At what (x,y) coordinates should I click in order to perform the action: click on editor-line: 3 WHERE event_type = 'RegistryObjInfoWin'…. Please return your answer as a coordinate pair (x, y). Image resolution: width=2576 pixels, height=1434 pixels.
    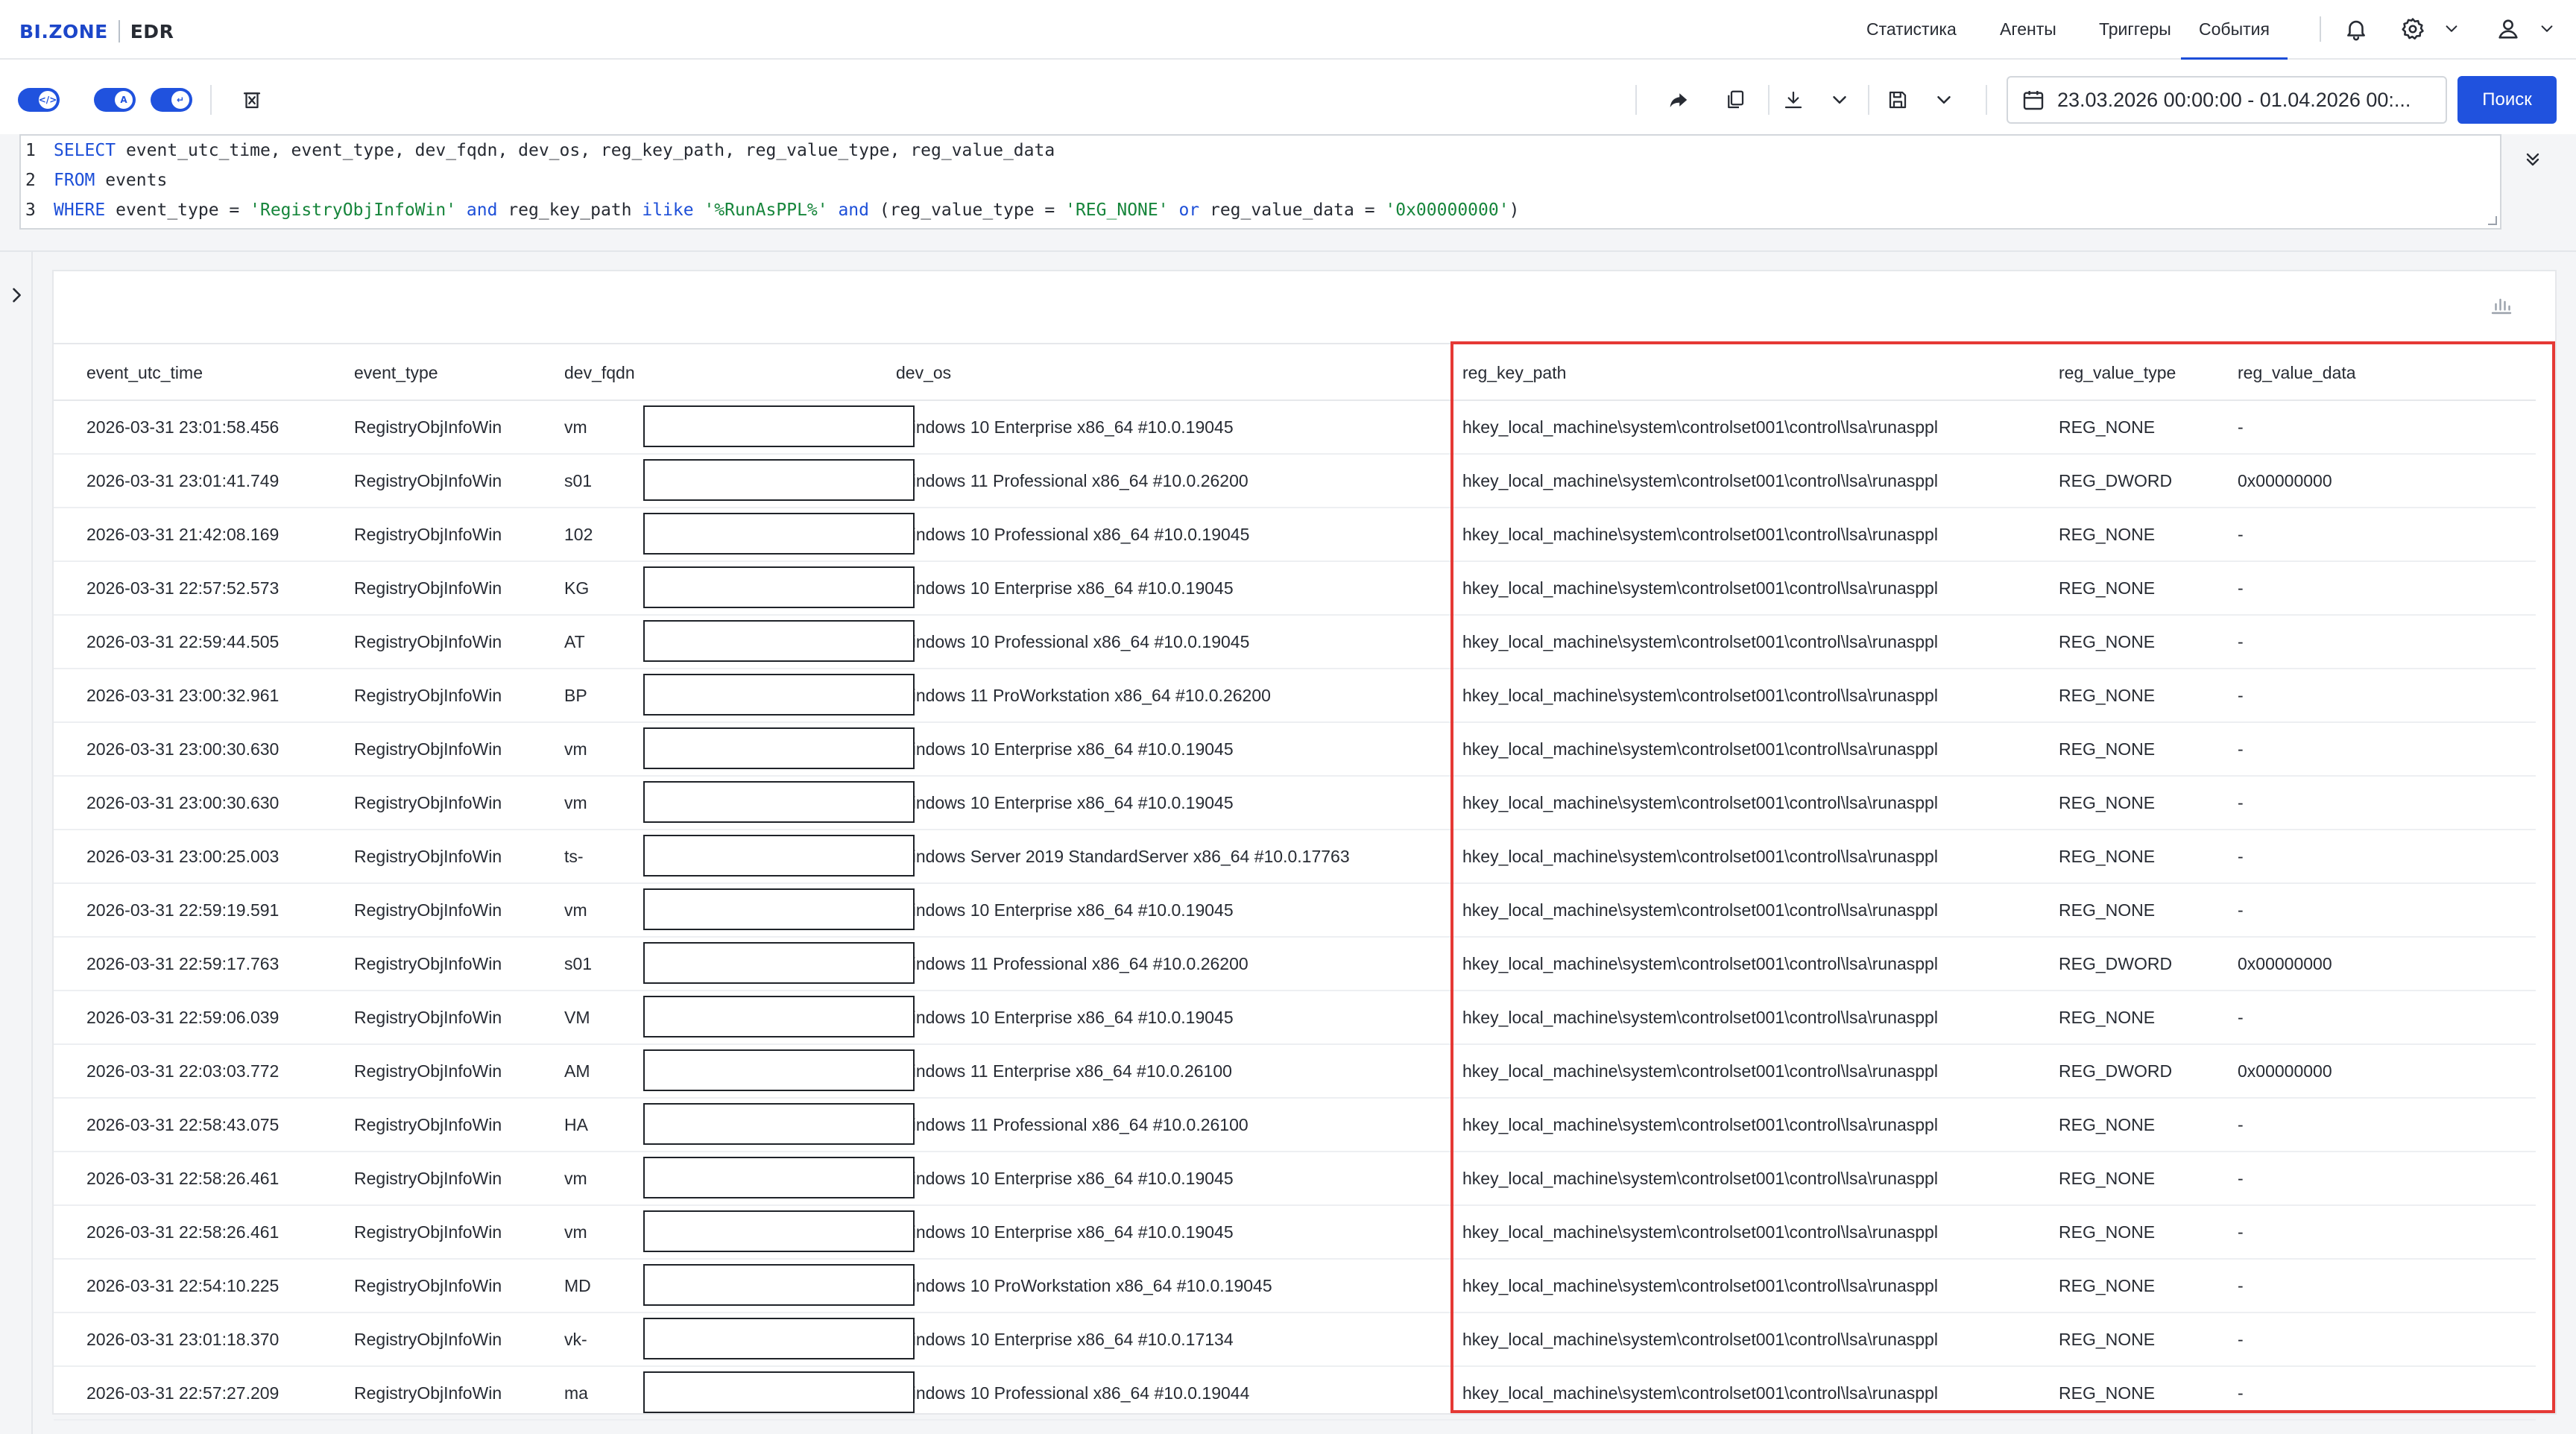
    Looking at the image, I should click on (770, 210).